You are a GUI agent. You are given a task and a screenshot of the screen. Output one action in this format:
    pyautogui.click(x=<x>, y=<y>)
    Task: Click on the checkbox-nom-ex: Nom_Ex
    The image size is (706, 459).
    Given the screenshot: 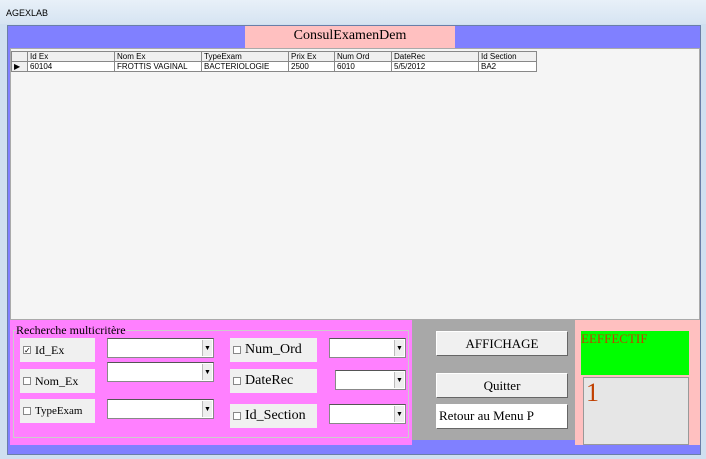 What is the action you would take?
    pyautogui.click(x=57, y=381)
    